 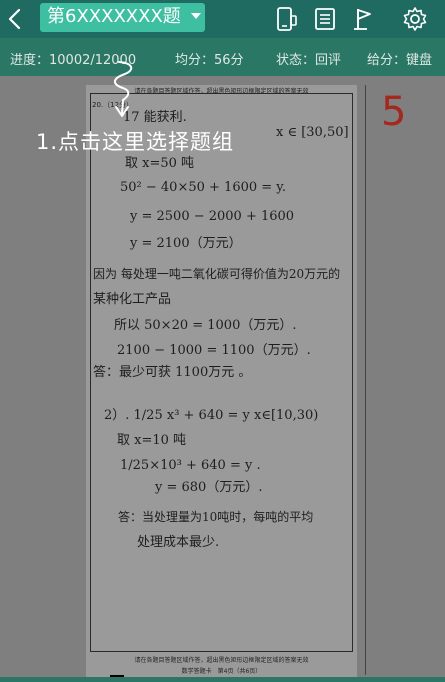 I want to click on answer-line: 处理成本最少., so click(x=178, y=542).